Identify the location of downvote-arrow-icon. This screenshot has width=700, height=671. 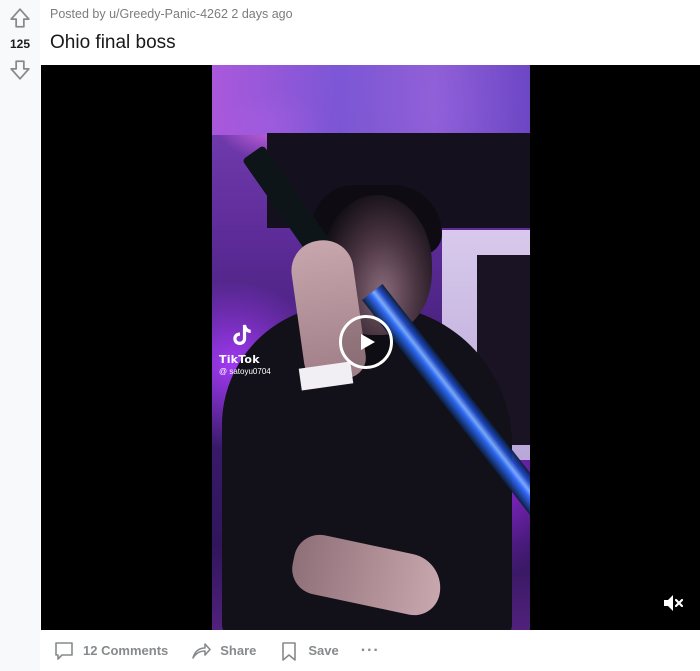
(20, 70).